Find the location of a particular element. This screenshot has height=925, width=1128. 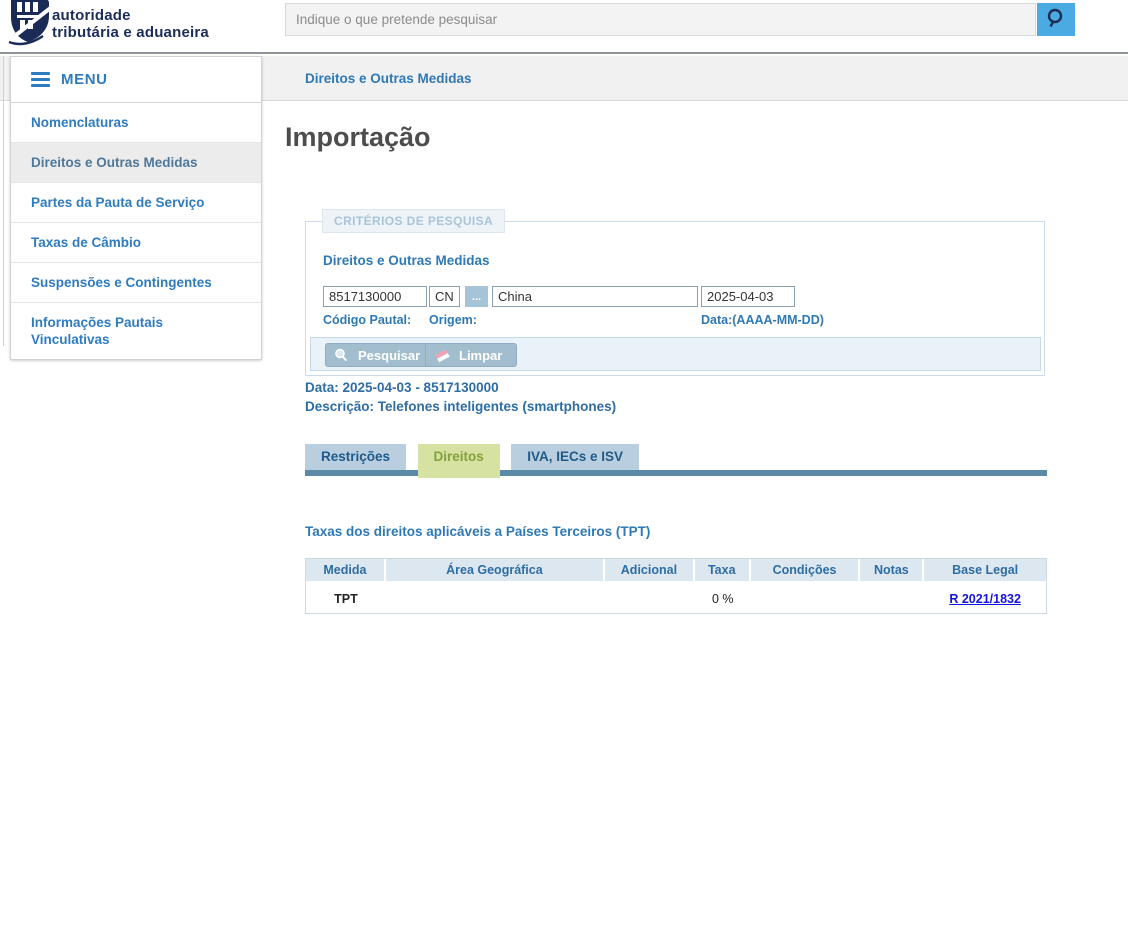

result-data-line: Data: 2025-04-03 - 8517130000 is located at coordinates (402, 387).